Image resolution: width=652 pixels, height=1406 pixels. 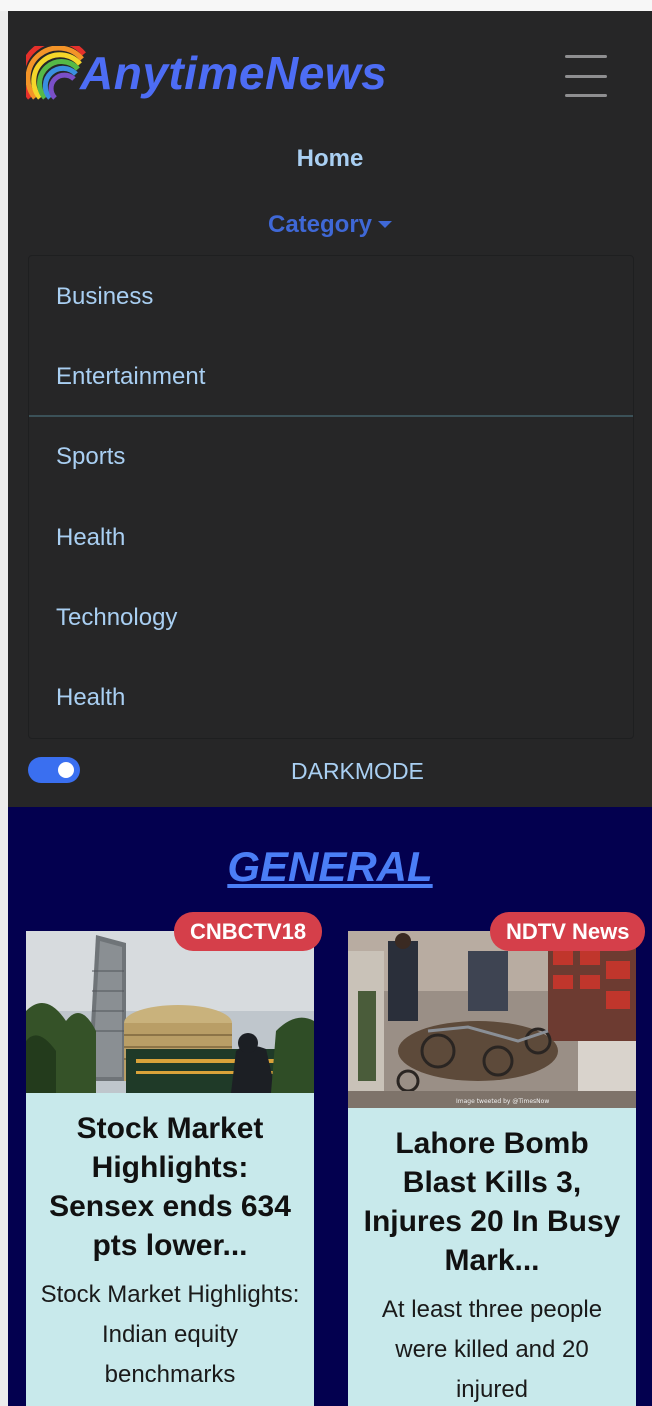 I want to click on brand-name: AnytimeNews, so click(x=234, y=73).